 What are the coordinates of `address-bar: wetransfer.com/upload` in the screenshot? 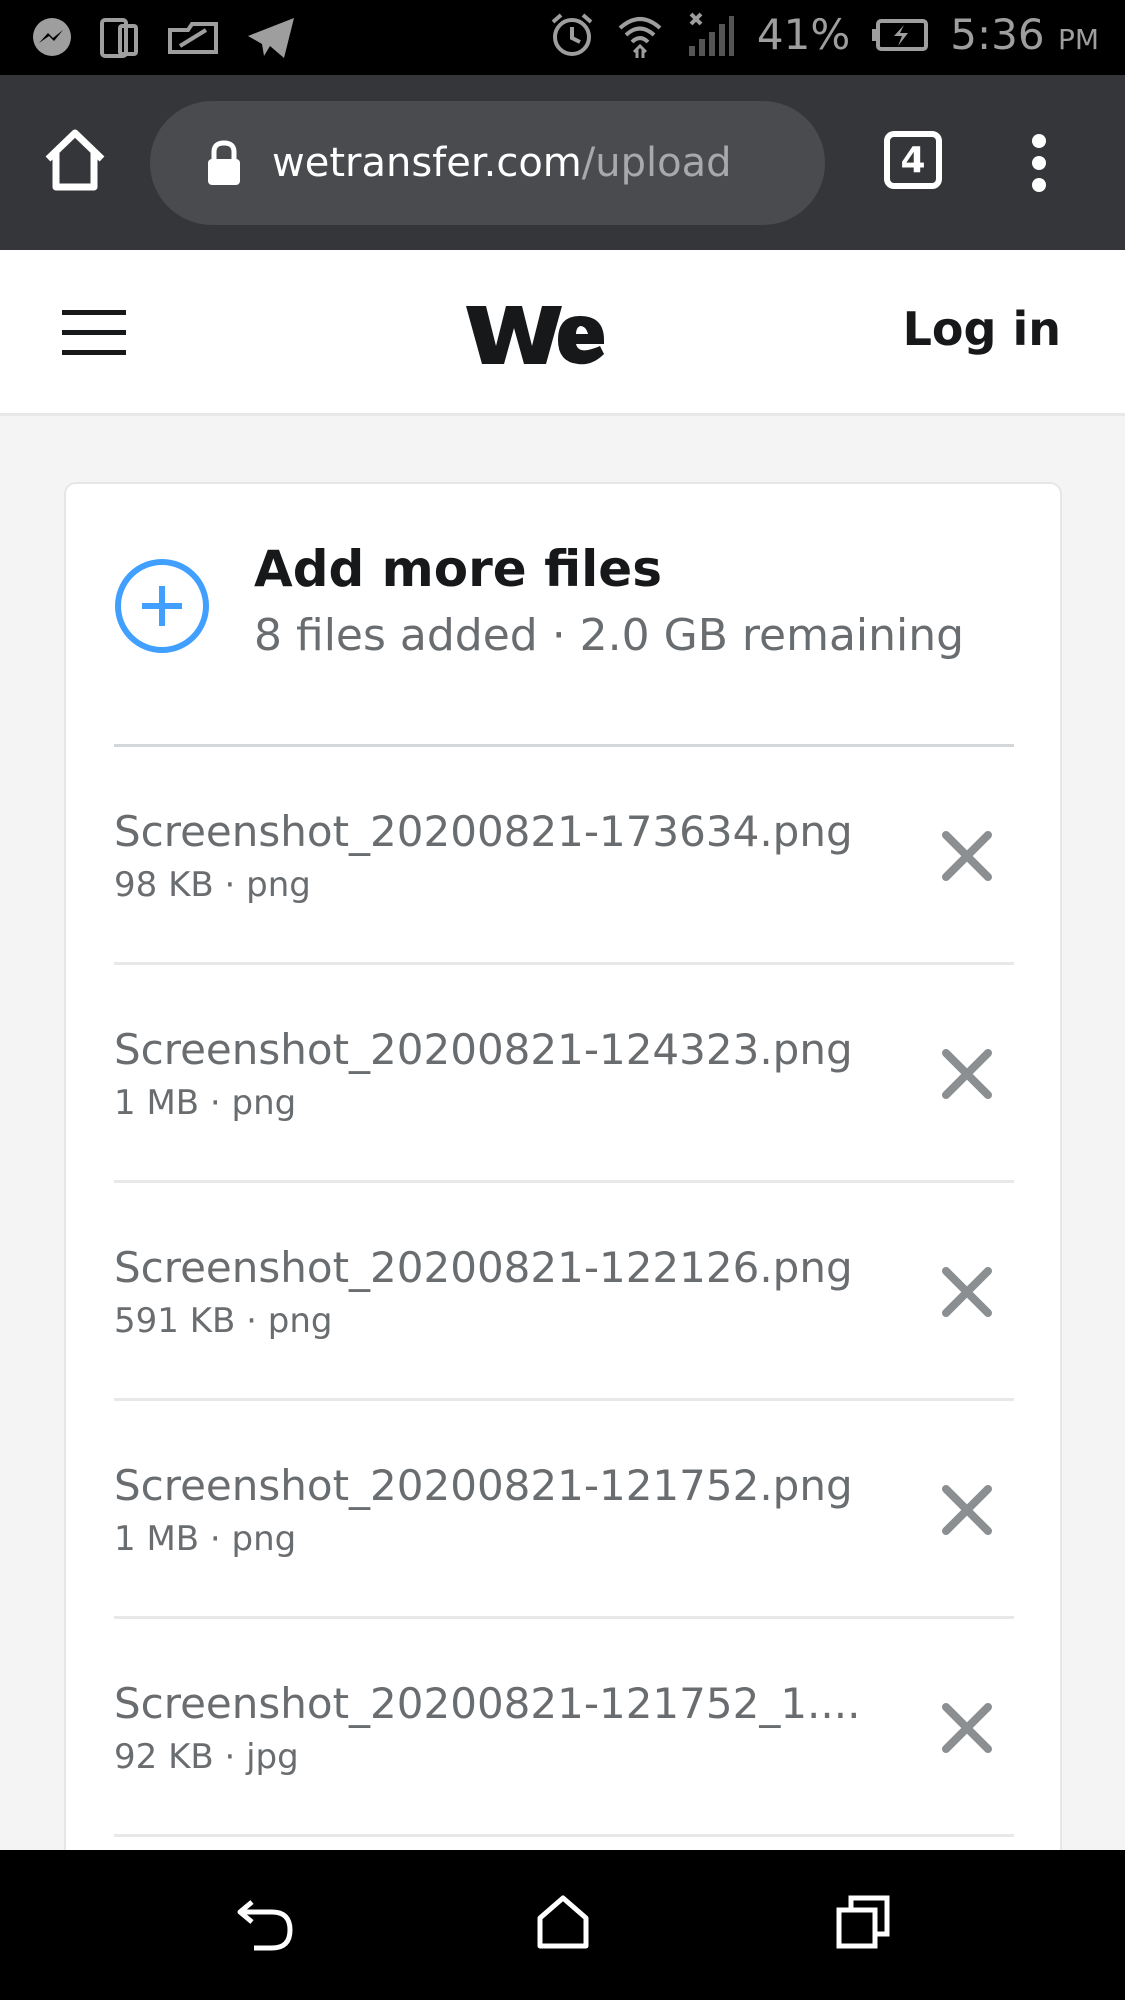 It's located at (487, 163).